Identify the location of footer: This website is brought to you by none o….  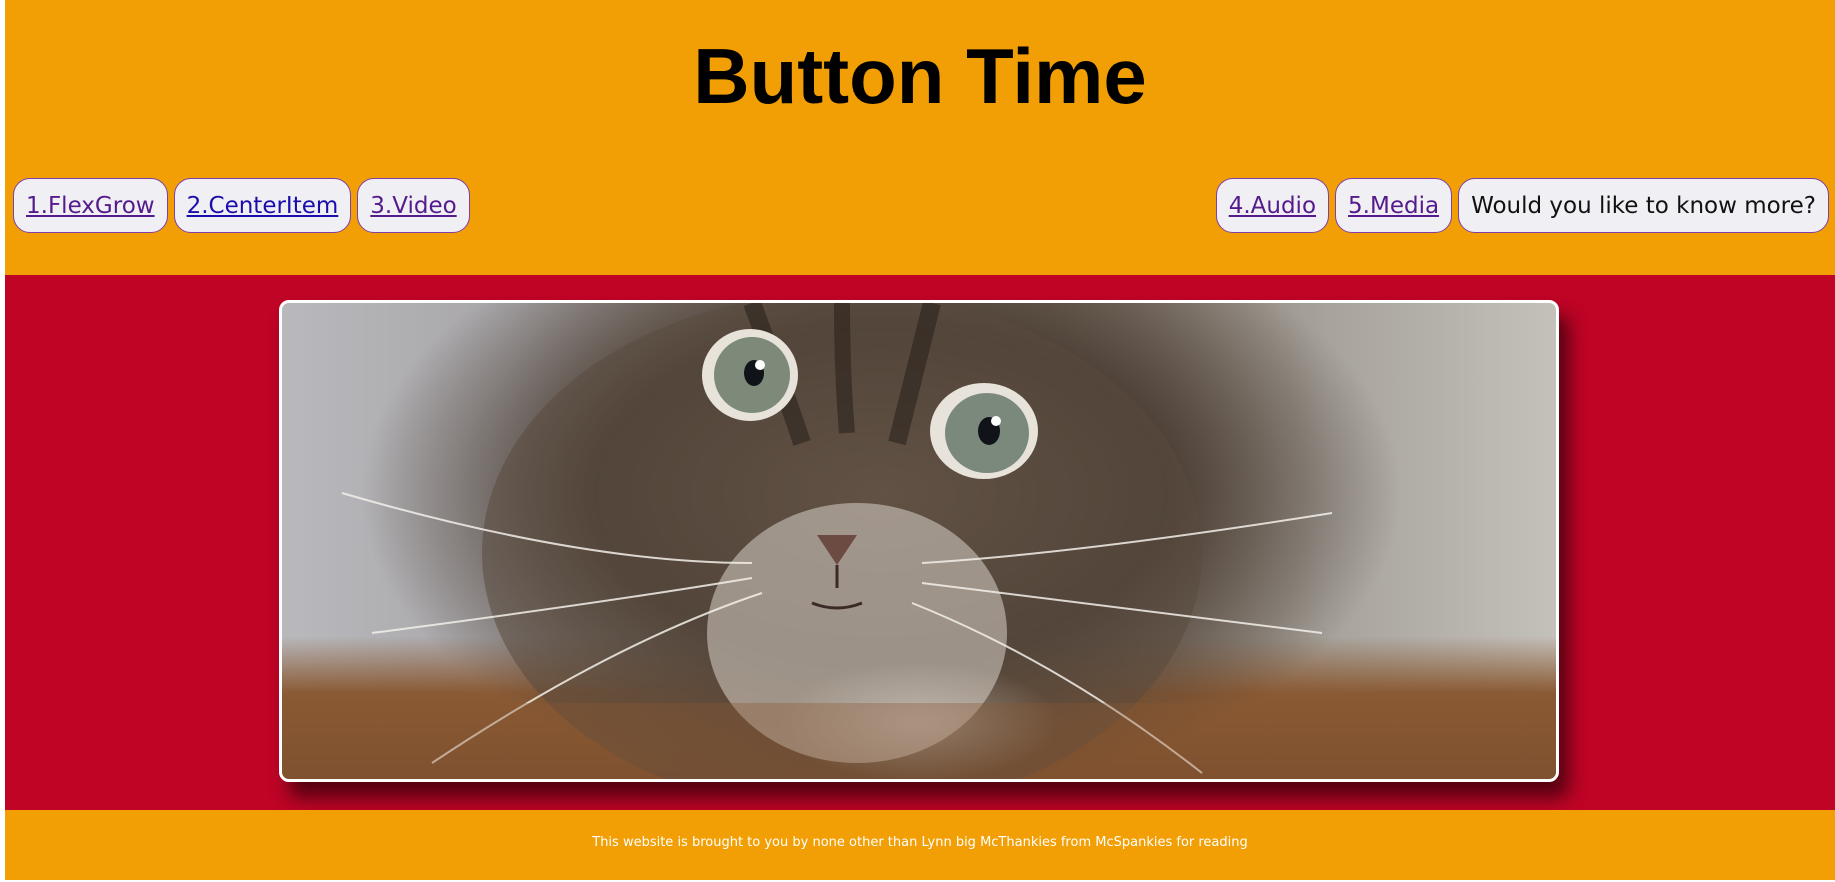
(920, 845).